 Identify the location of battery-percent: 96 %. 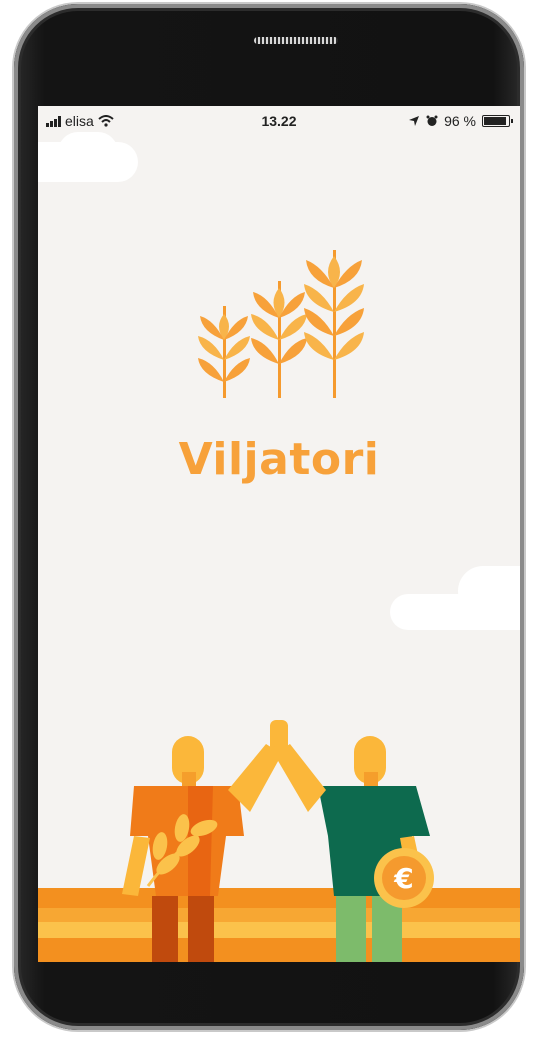
(460, 121).